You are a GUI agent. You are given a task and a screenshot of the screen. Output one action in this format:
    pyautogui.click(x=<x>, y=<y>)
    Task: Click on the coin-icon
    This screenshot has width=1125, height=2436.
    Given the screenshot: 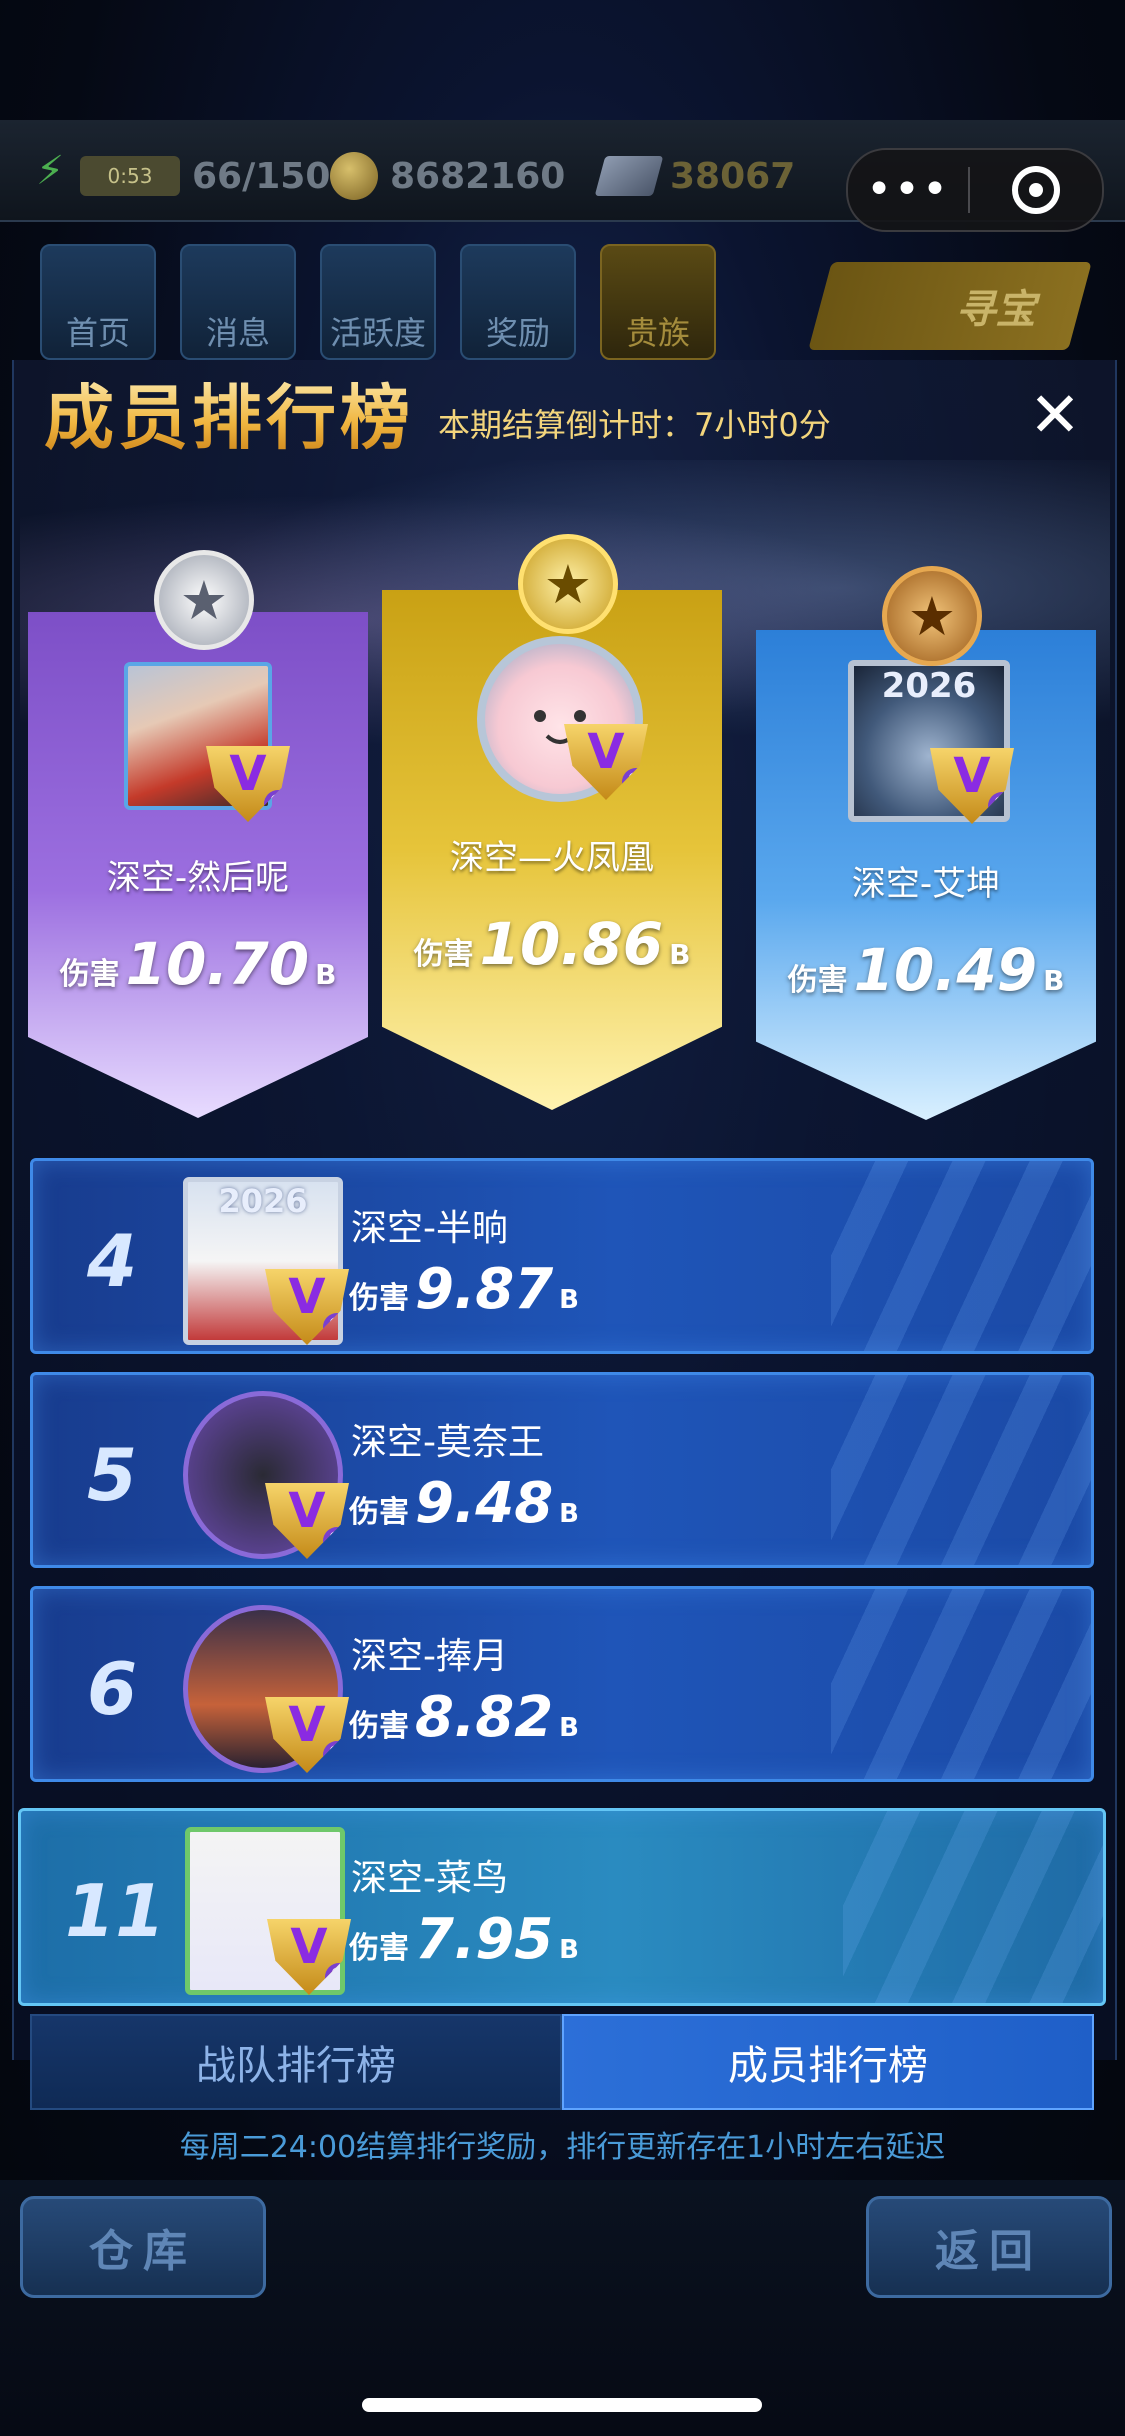 What is the action you would take?
    pyautogui.click(x=354, y=176)
    